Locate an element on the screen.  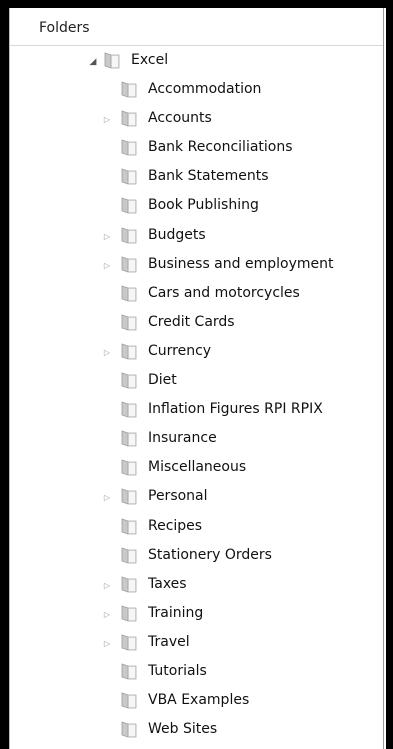
tree-node-item: ▷ Budgets is located at coordinates (196, 237).